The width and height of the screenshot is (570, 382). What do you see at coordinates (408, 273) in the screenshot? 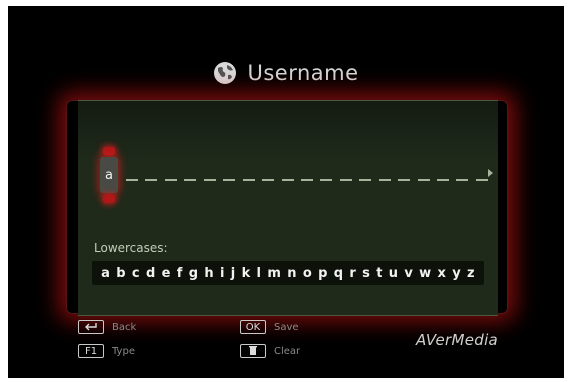
I see `letter-key: v` at bounding box center [408, 273].